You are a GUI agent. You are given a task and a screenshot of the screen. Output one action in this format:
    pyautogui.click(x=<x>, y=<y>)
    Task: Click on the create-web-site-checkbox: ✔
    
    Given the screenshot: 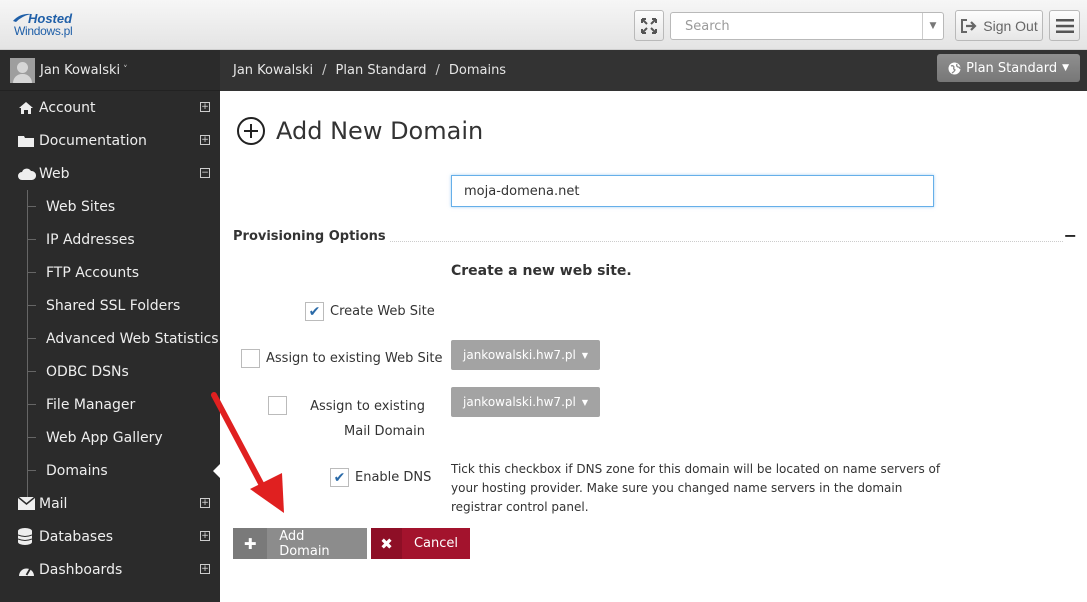 What is the action you would take?
    pyautogui.click(x=314, y=311)
    